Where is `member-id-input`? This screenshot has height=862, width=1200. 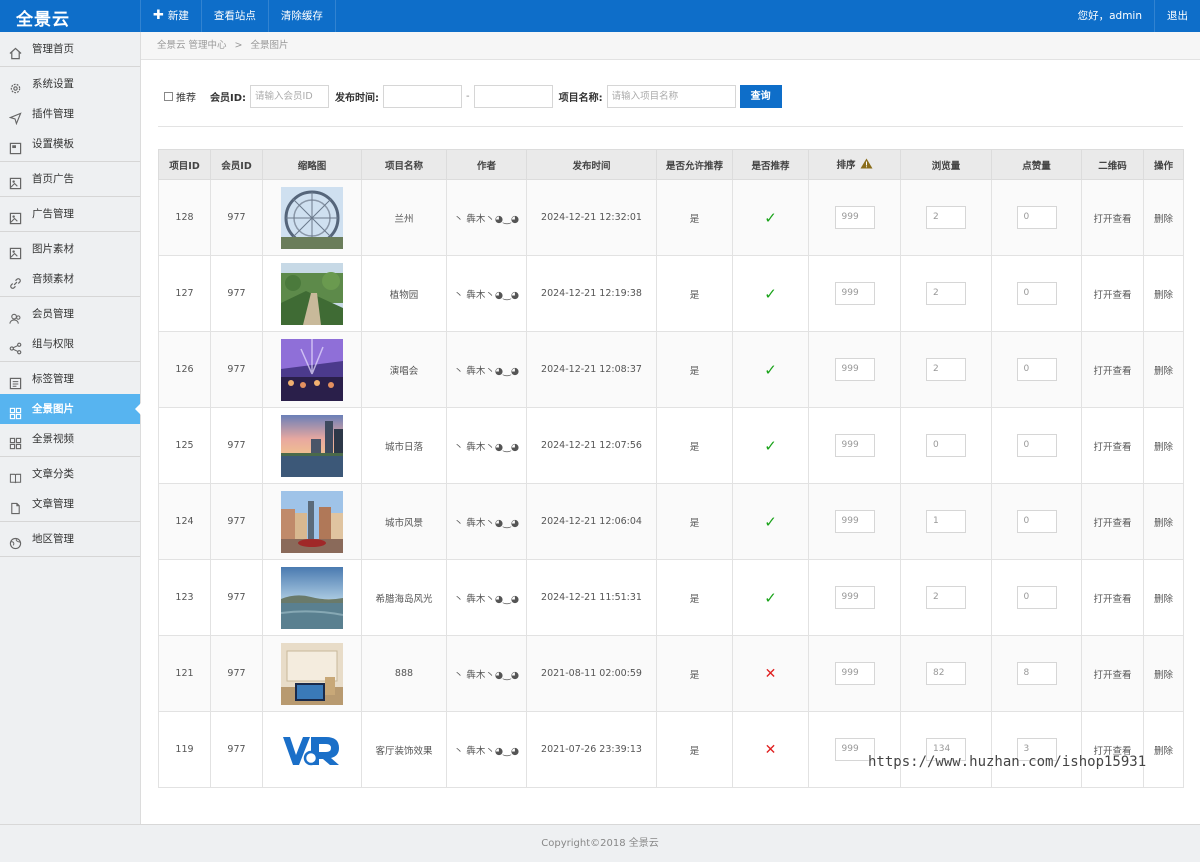 member-id-input is located at coordinates (290, 96).